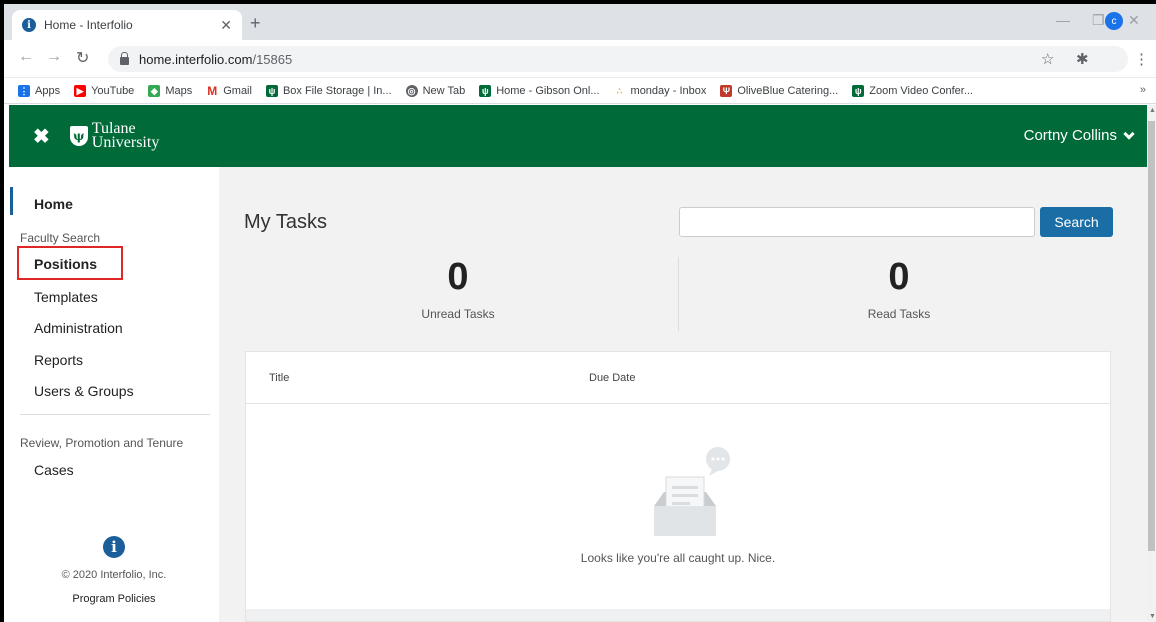  What do you see at coordinates (458, 277) in the screenshot?
I see `unread-count: 0` at bounding box center [458, 277].